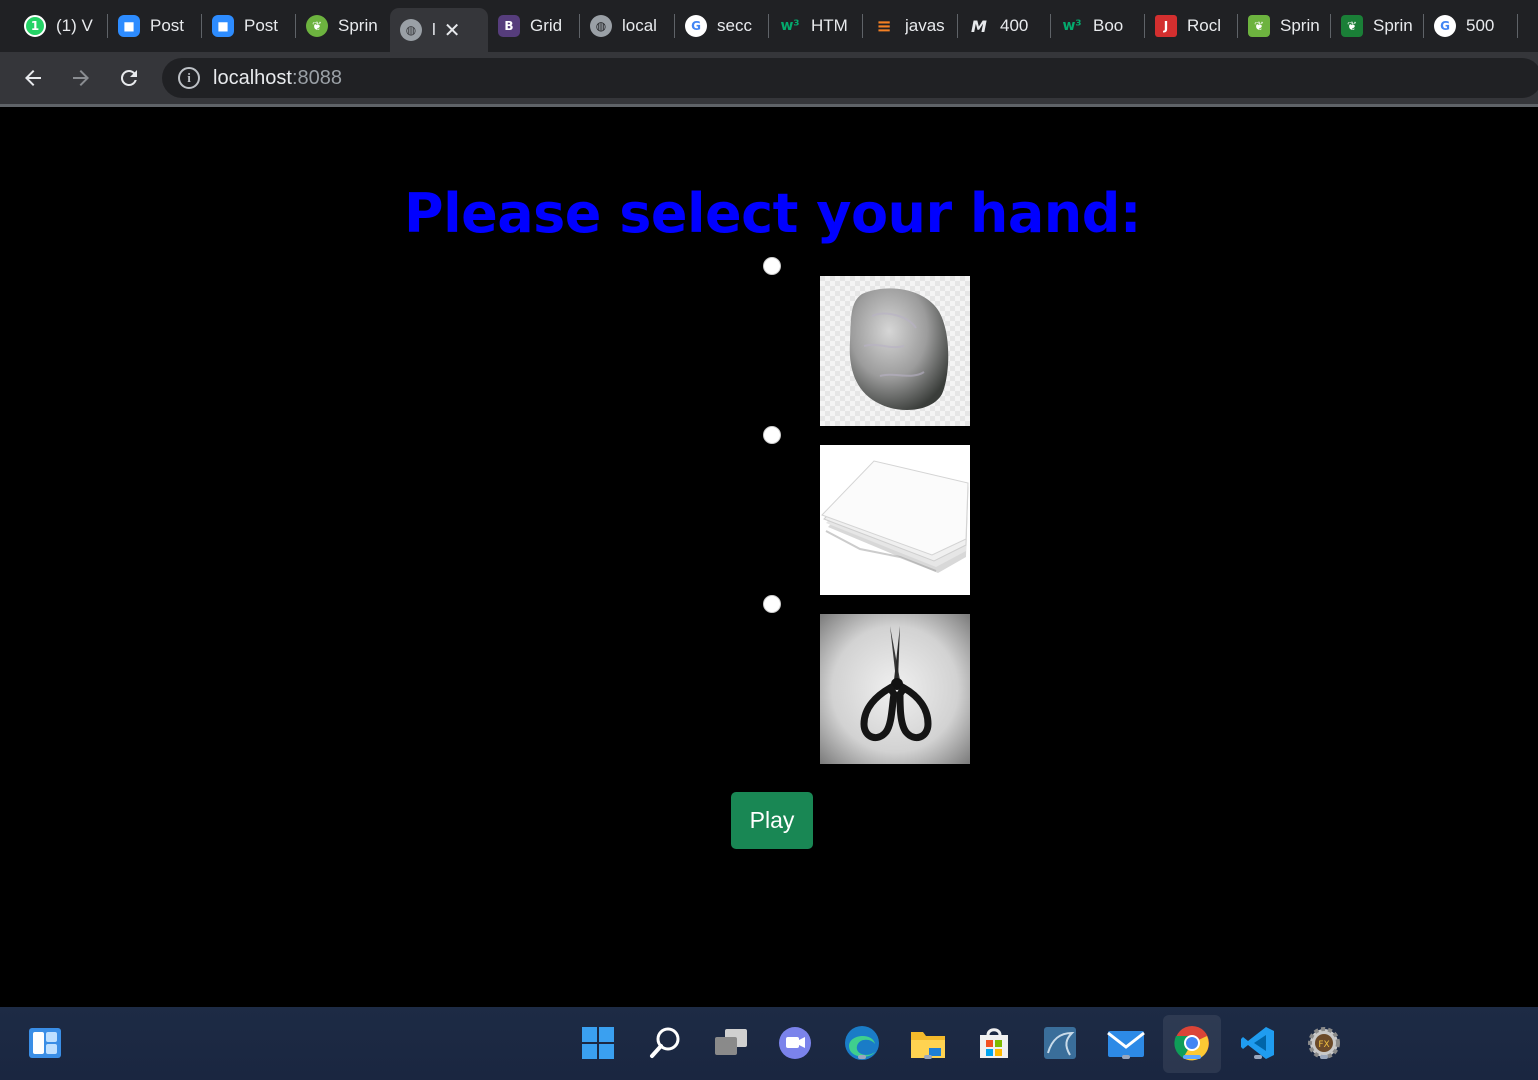  Describe the element at coordinates (895, 689) in the screenshot. I see `scissors-image` at that location.